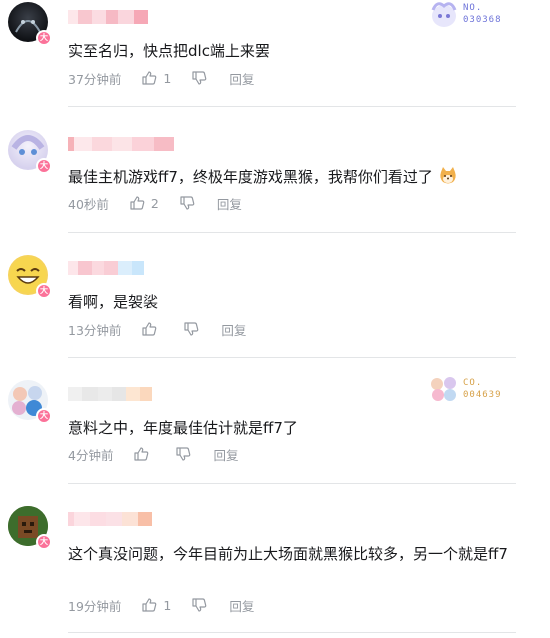 Image resolution: width=550 pixels, height=638 pixels. Describe the element at coordinates (448, 175) in the screenshot. I see `shiba-emoji-icon` at that location.